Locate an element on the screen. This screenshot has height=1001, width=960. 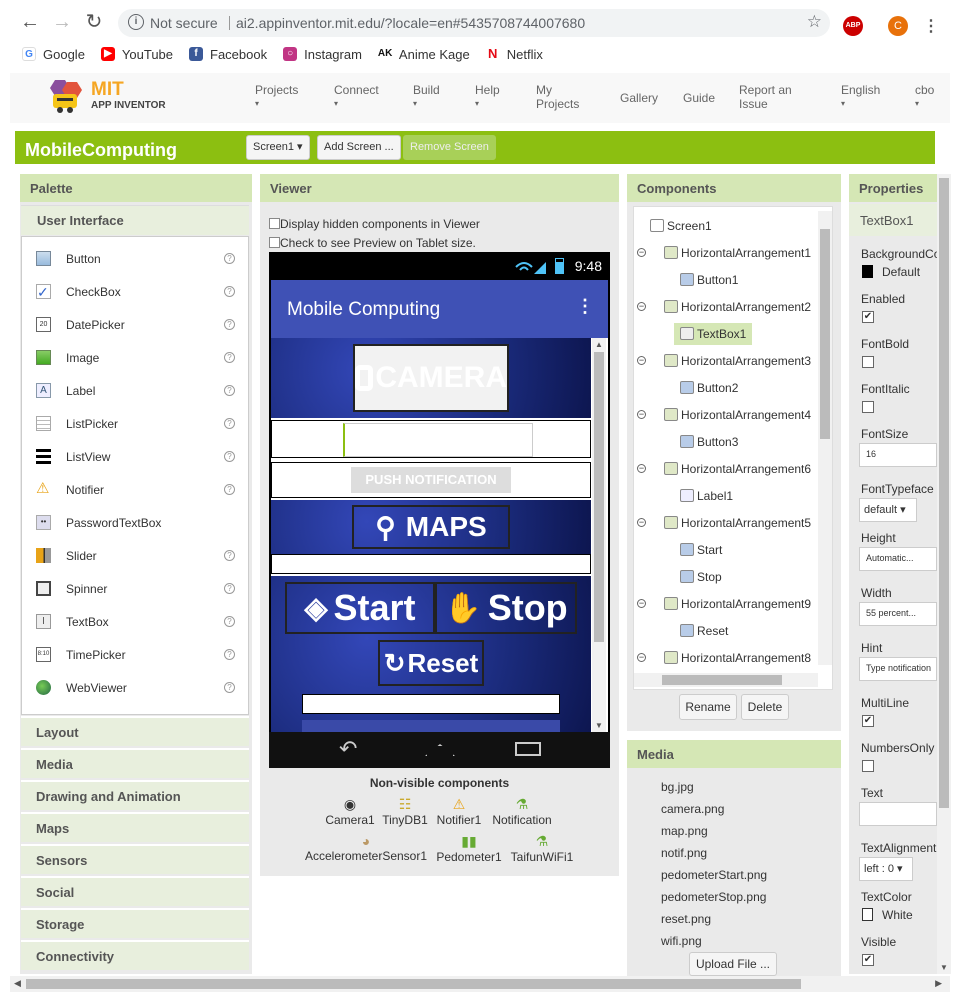
palette-category-media: Media is located at coordinates (135, 763).